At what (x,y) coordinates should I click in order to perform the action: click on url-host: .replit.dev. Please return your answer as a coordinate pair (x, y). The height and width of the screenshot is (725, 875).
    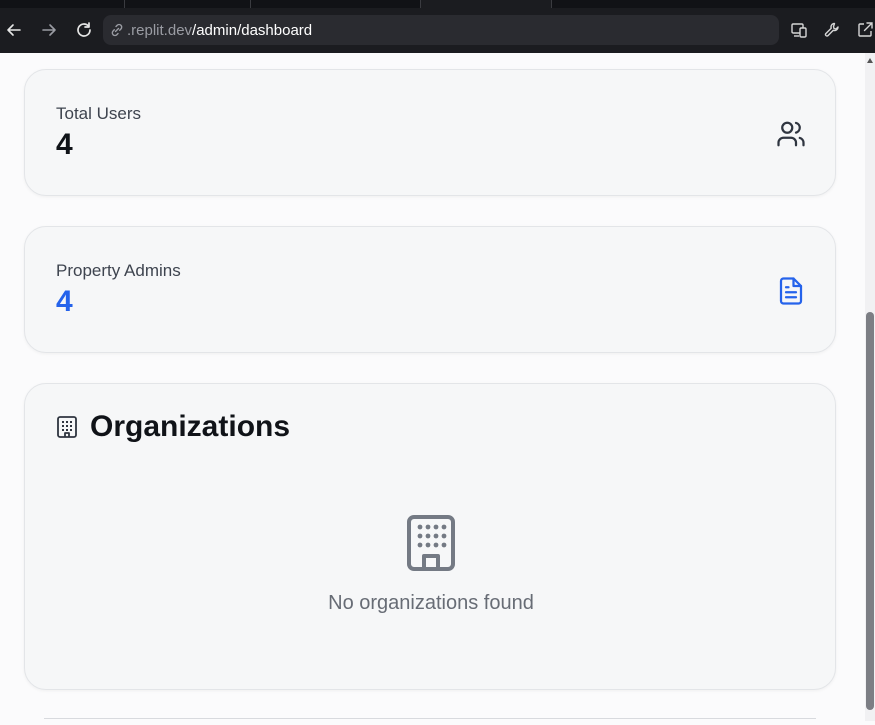
    Looking at the image, I should click on (160, 30).